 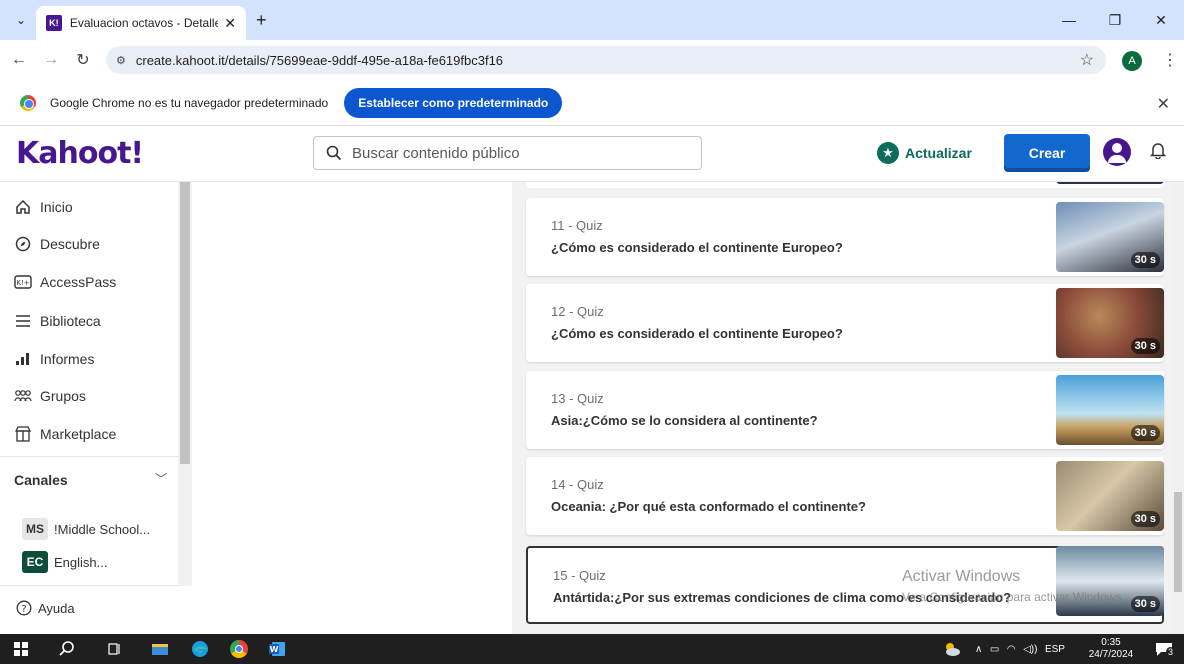 I want to click on help-label: Ayuda, so click(x=56, y=608).